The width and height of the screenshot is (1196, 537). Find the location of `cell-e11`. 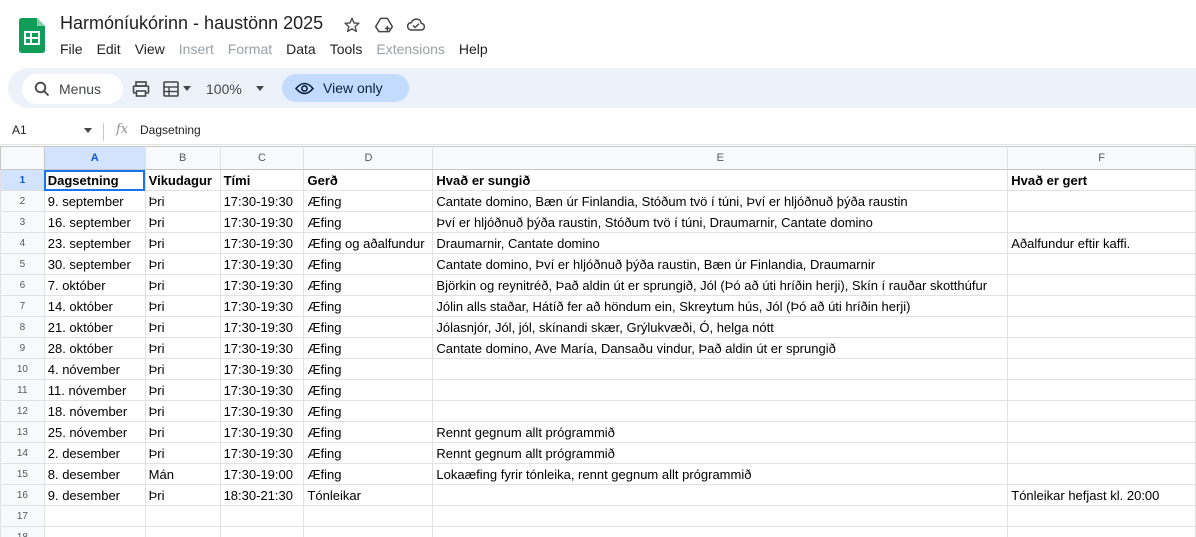

cell-e11 is located at coordinates (720, 390).